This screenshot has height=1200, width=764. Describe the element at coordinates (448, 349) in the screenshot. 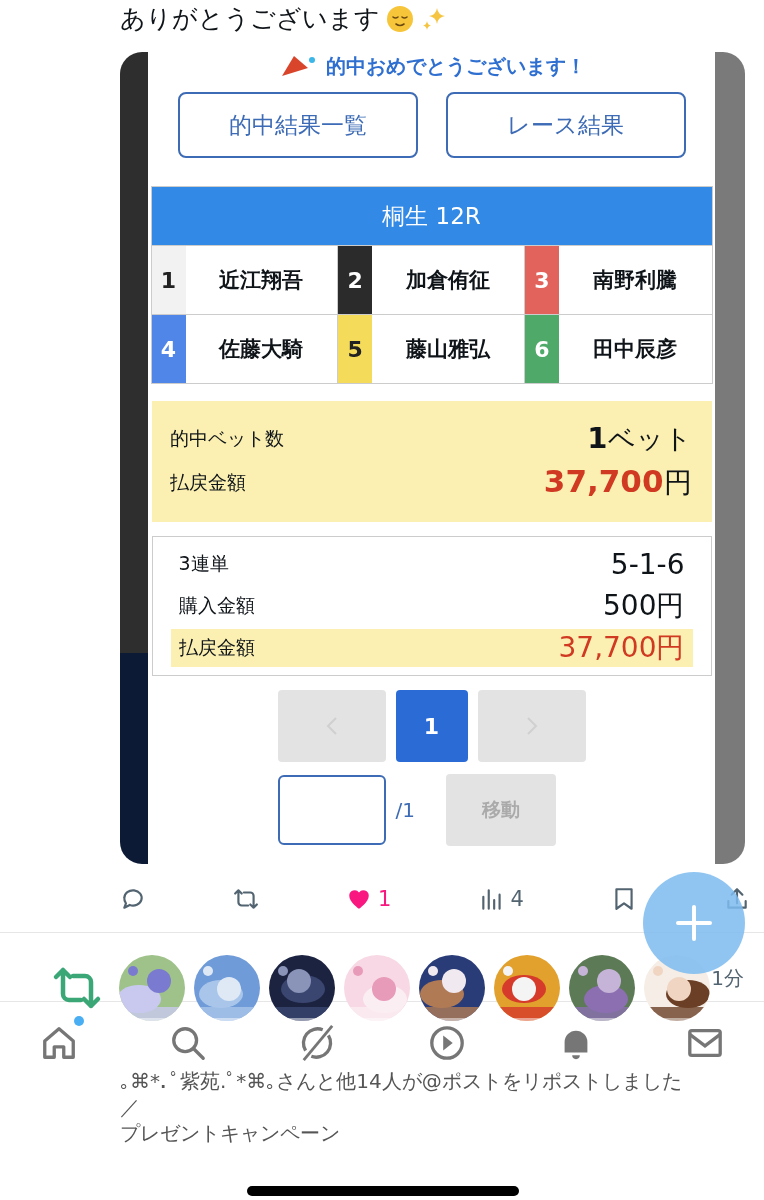

I see `racer-name: 藤山雅弘` at that location.